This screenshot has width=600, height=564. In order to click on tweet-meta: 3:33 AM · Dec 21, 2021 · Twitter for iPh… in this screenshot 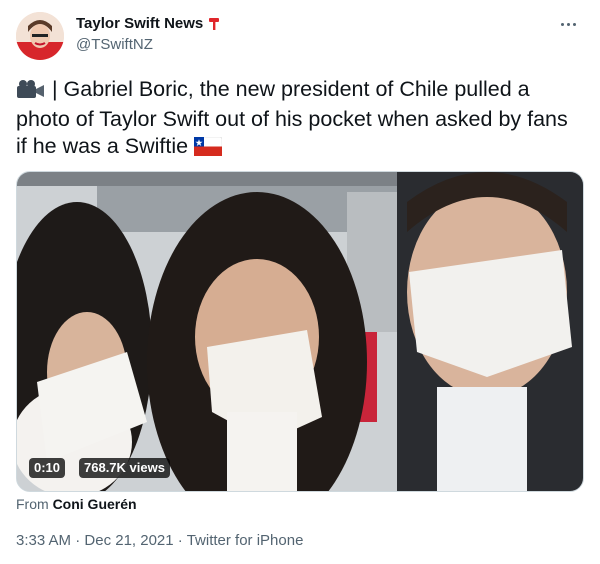, I will do `click(159, 540)`.